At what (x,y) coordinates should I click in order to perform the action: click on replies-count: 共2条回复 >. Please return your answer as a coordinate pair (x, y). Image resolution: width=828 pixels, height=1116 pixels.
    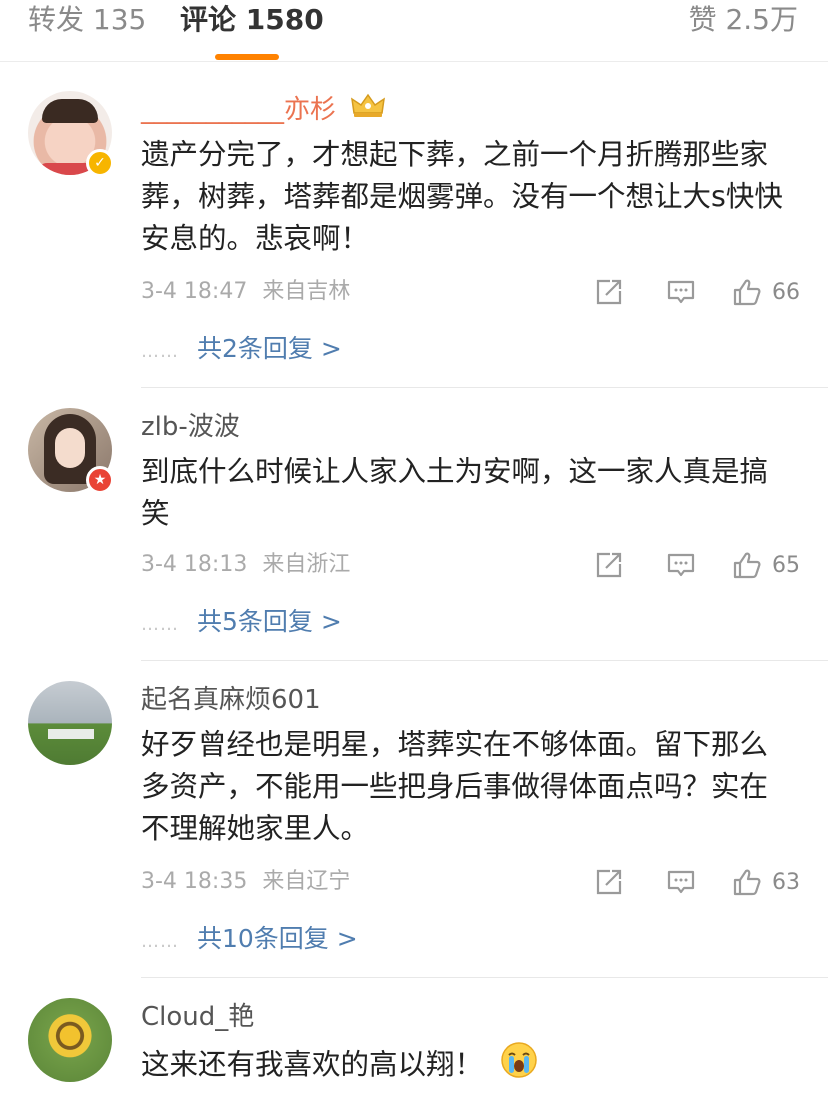
    Looking at the image, I should click on (269, 348).